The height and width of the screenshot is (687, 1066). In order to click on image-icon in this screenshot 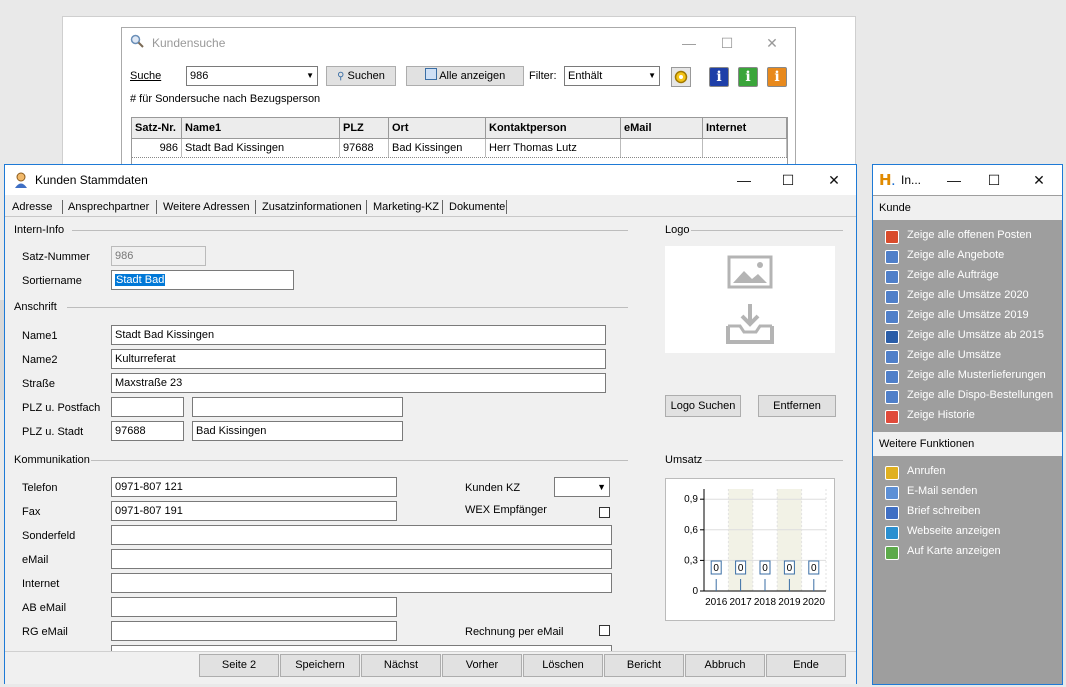, I will do `click(750, 273)`.